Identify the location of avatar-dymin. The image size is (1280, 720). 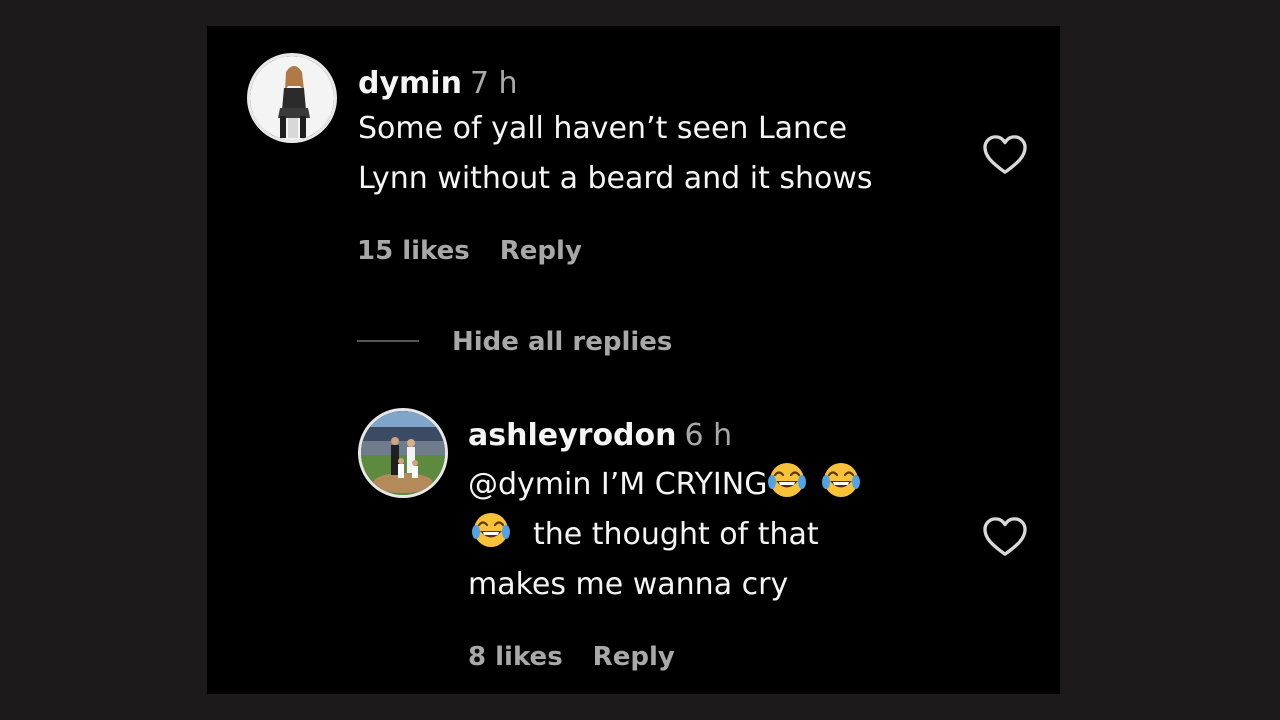
(292, 98).